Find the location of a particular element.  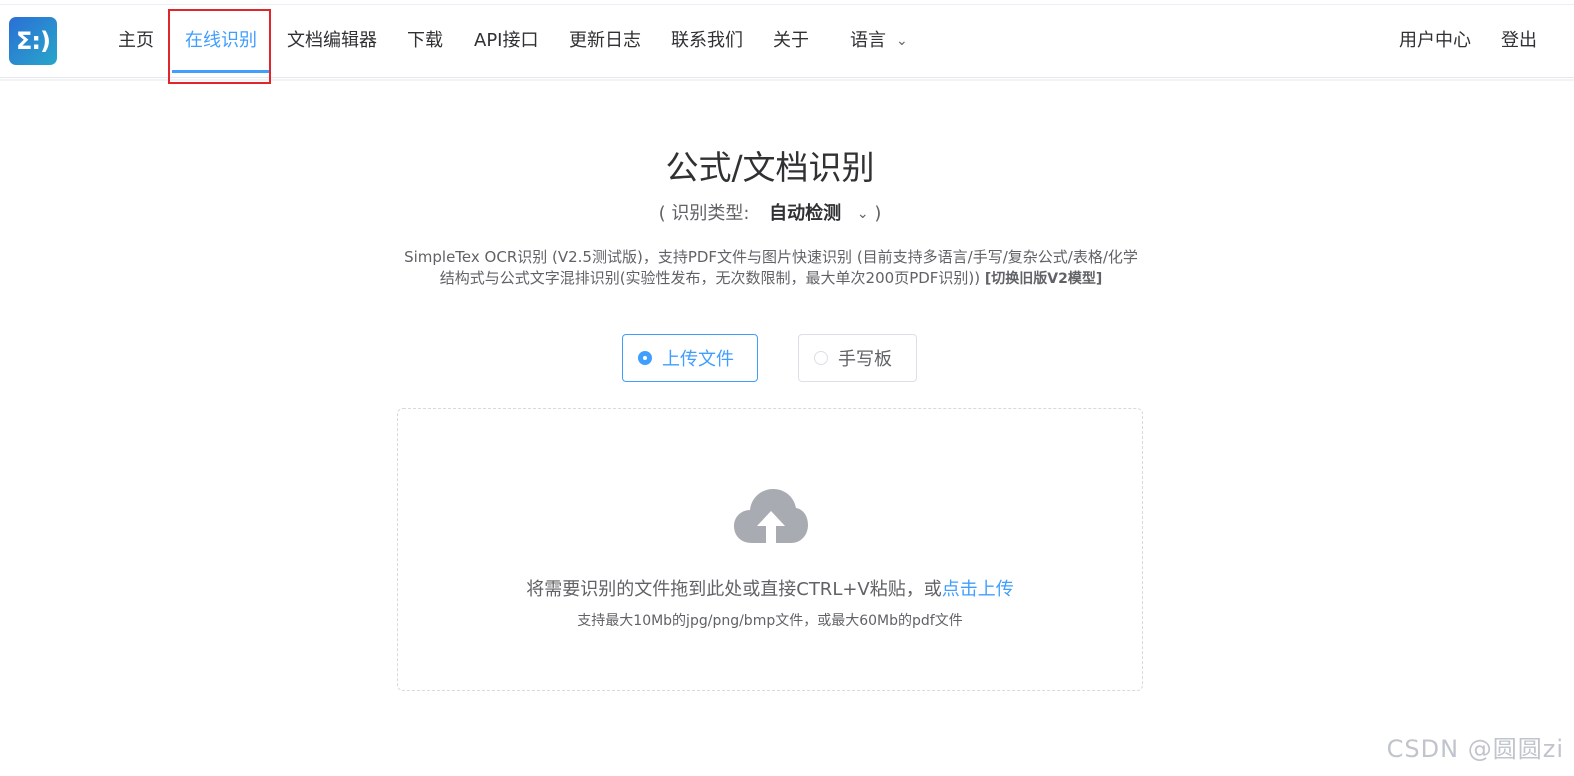

page-title: 公式/文档识别 is located at coordinates (770, 167).